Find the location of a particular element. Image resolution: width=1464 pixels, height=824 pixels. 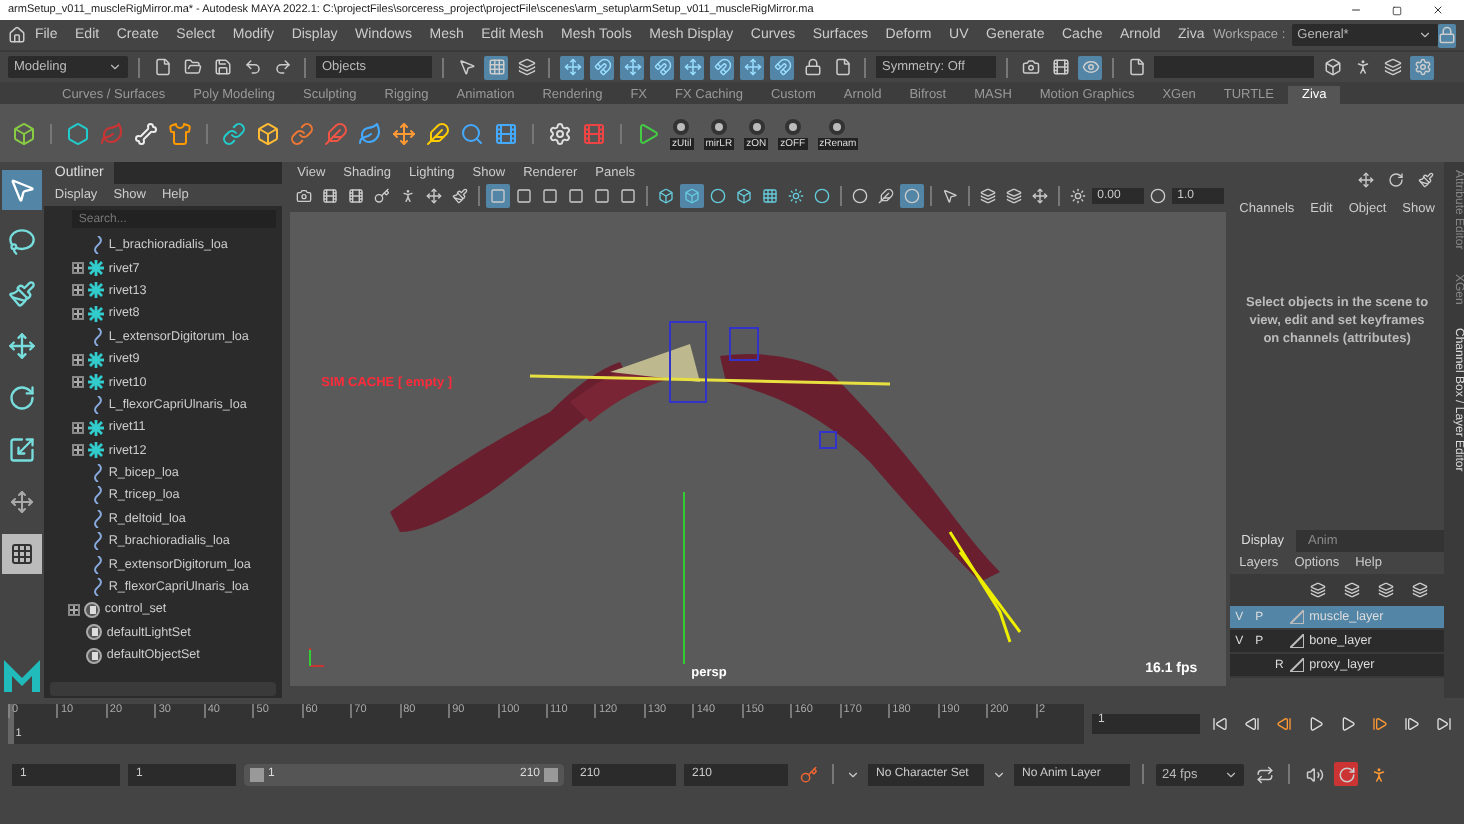

leaf-icon is located at coordinates (370, 133).